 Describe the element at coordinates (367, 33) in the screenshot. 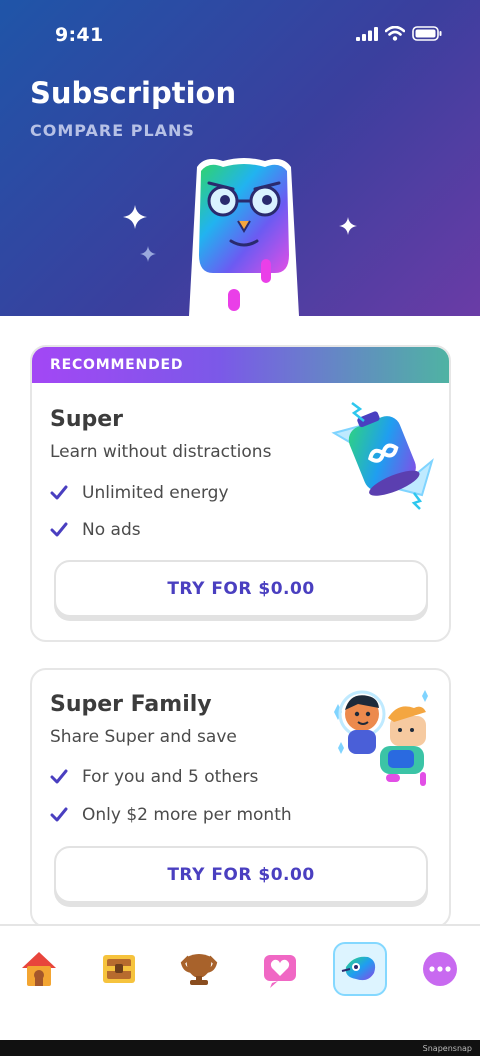

I see `signal-icon` at that location.